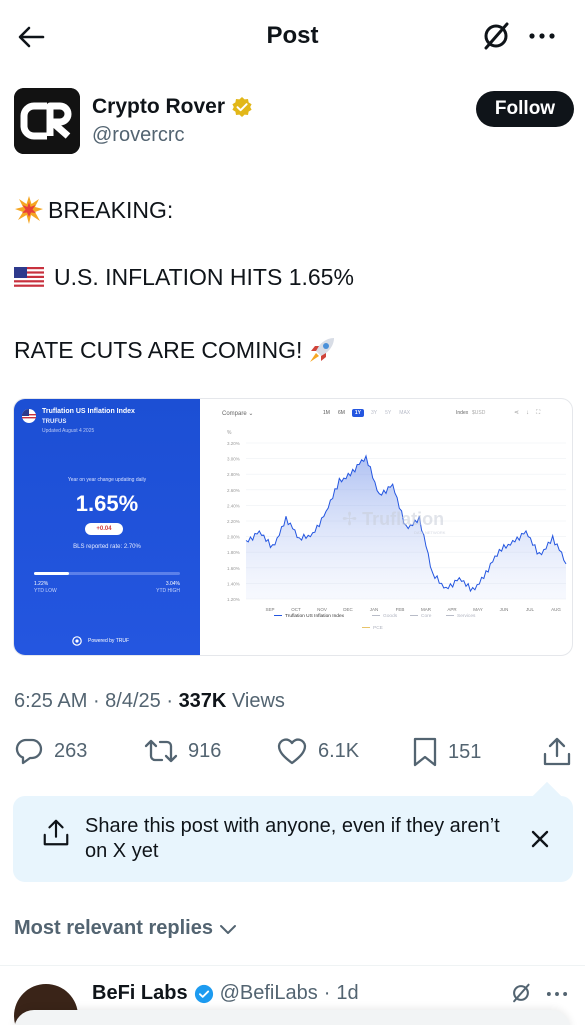 This screenshot has height=1025, width=585. What do you see at coordinates (446, 752) in the screenshot?
I see `bookmark-button: 151` at bounding box center [446, 752].